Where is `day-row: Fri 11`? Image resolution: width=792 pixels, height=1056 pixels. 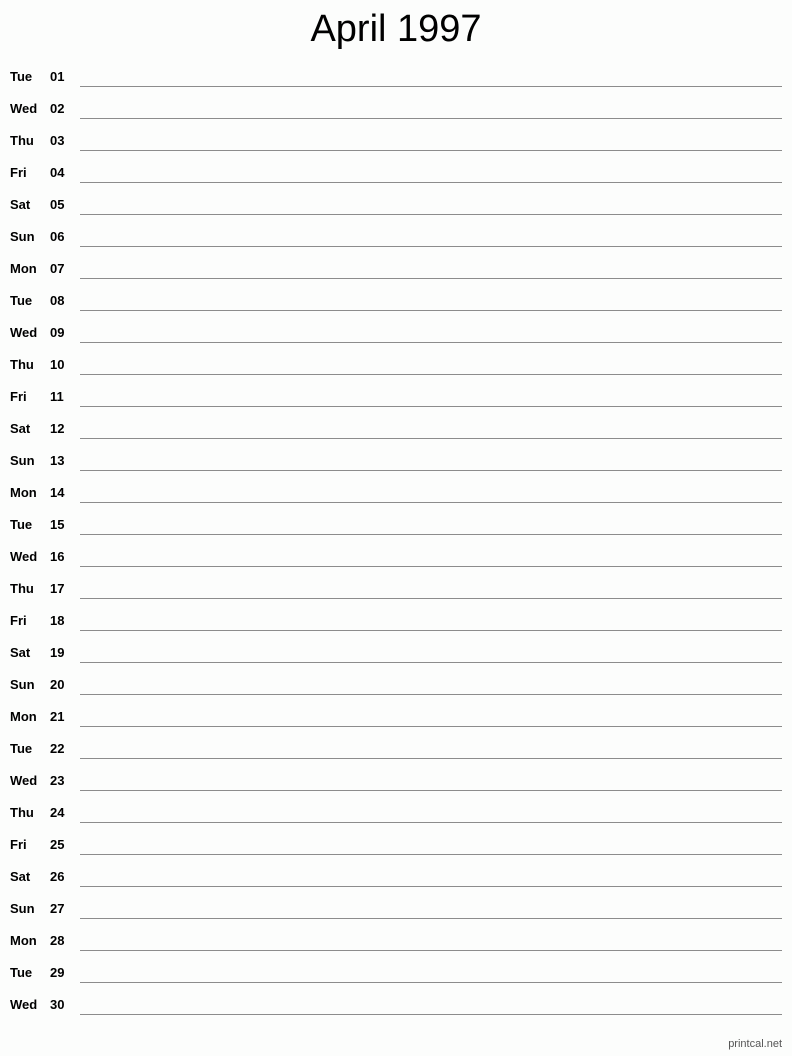 day-row: Fri 11 is located at coordinates (396, 400).